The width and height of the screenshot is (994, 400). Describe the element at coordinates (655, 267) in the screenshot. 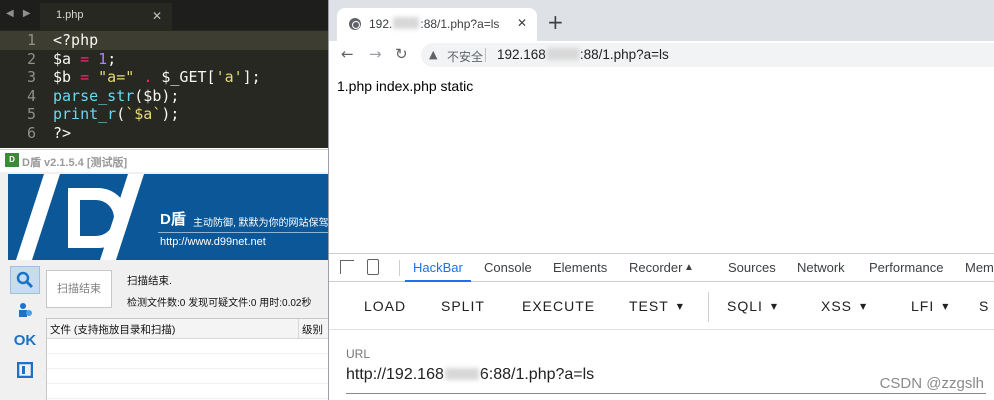

I see `tab-recorder: Recorder` at that location.